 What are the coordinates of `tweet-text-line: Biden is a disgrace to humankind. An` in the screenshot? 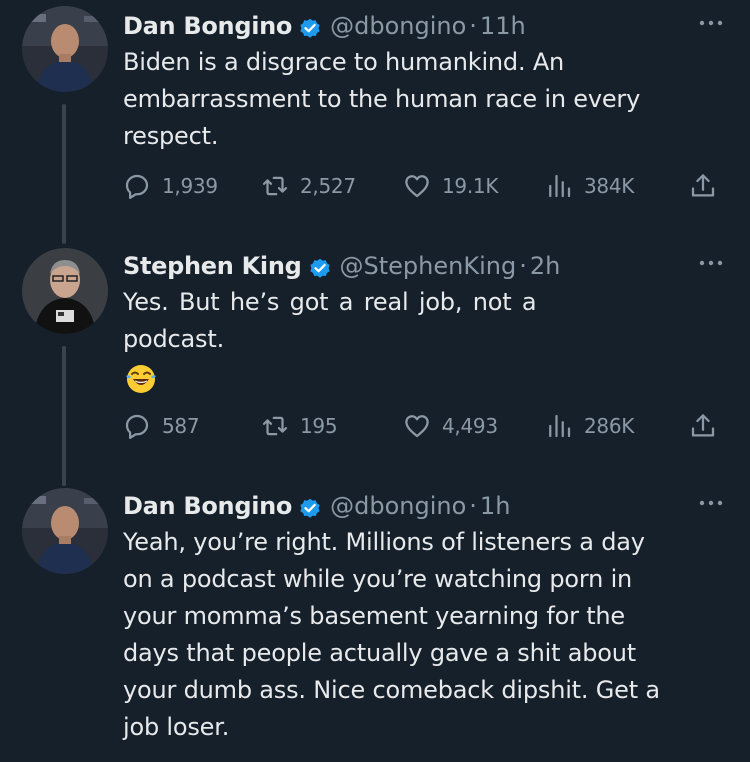 It's located at (344, 62).